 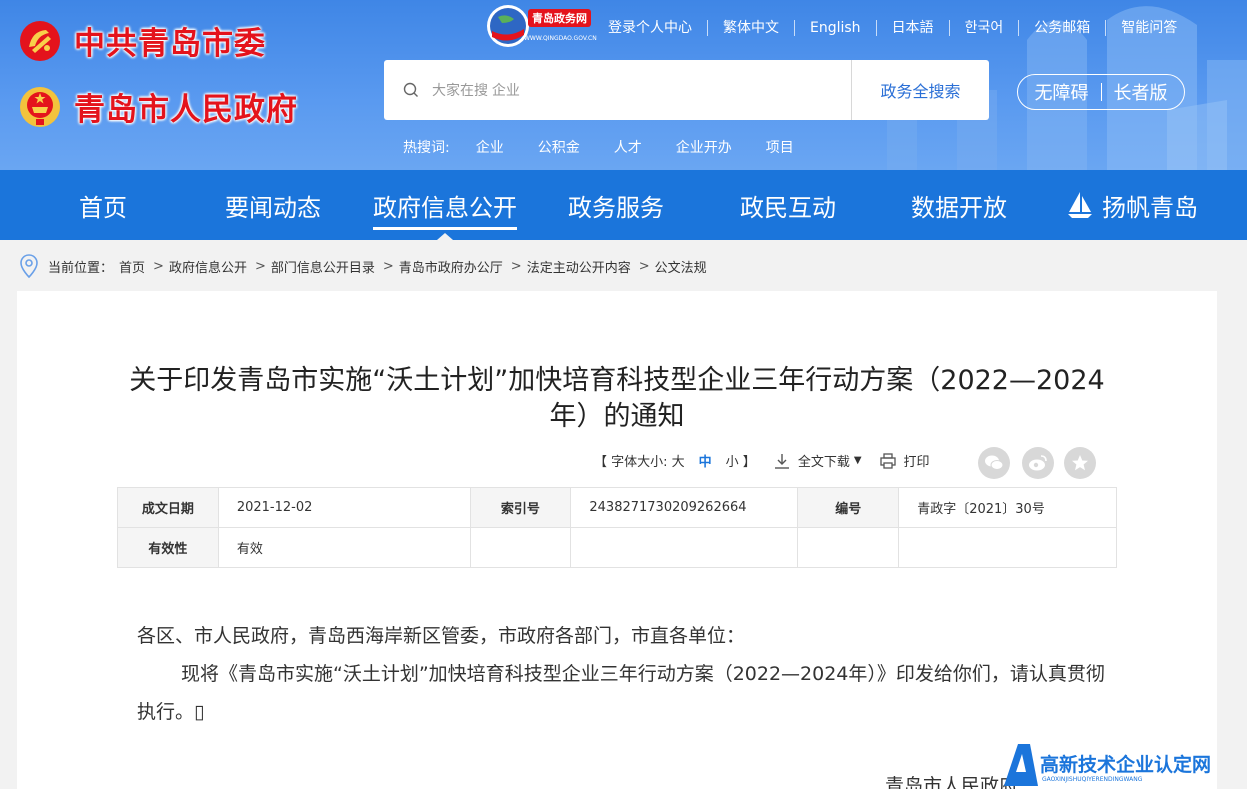 I want to click on nav-item-home: 首页, so click(x=103, y=205).